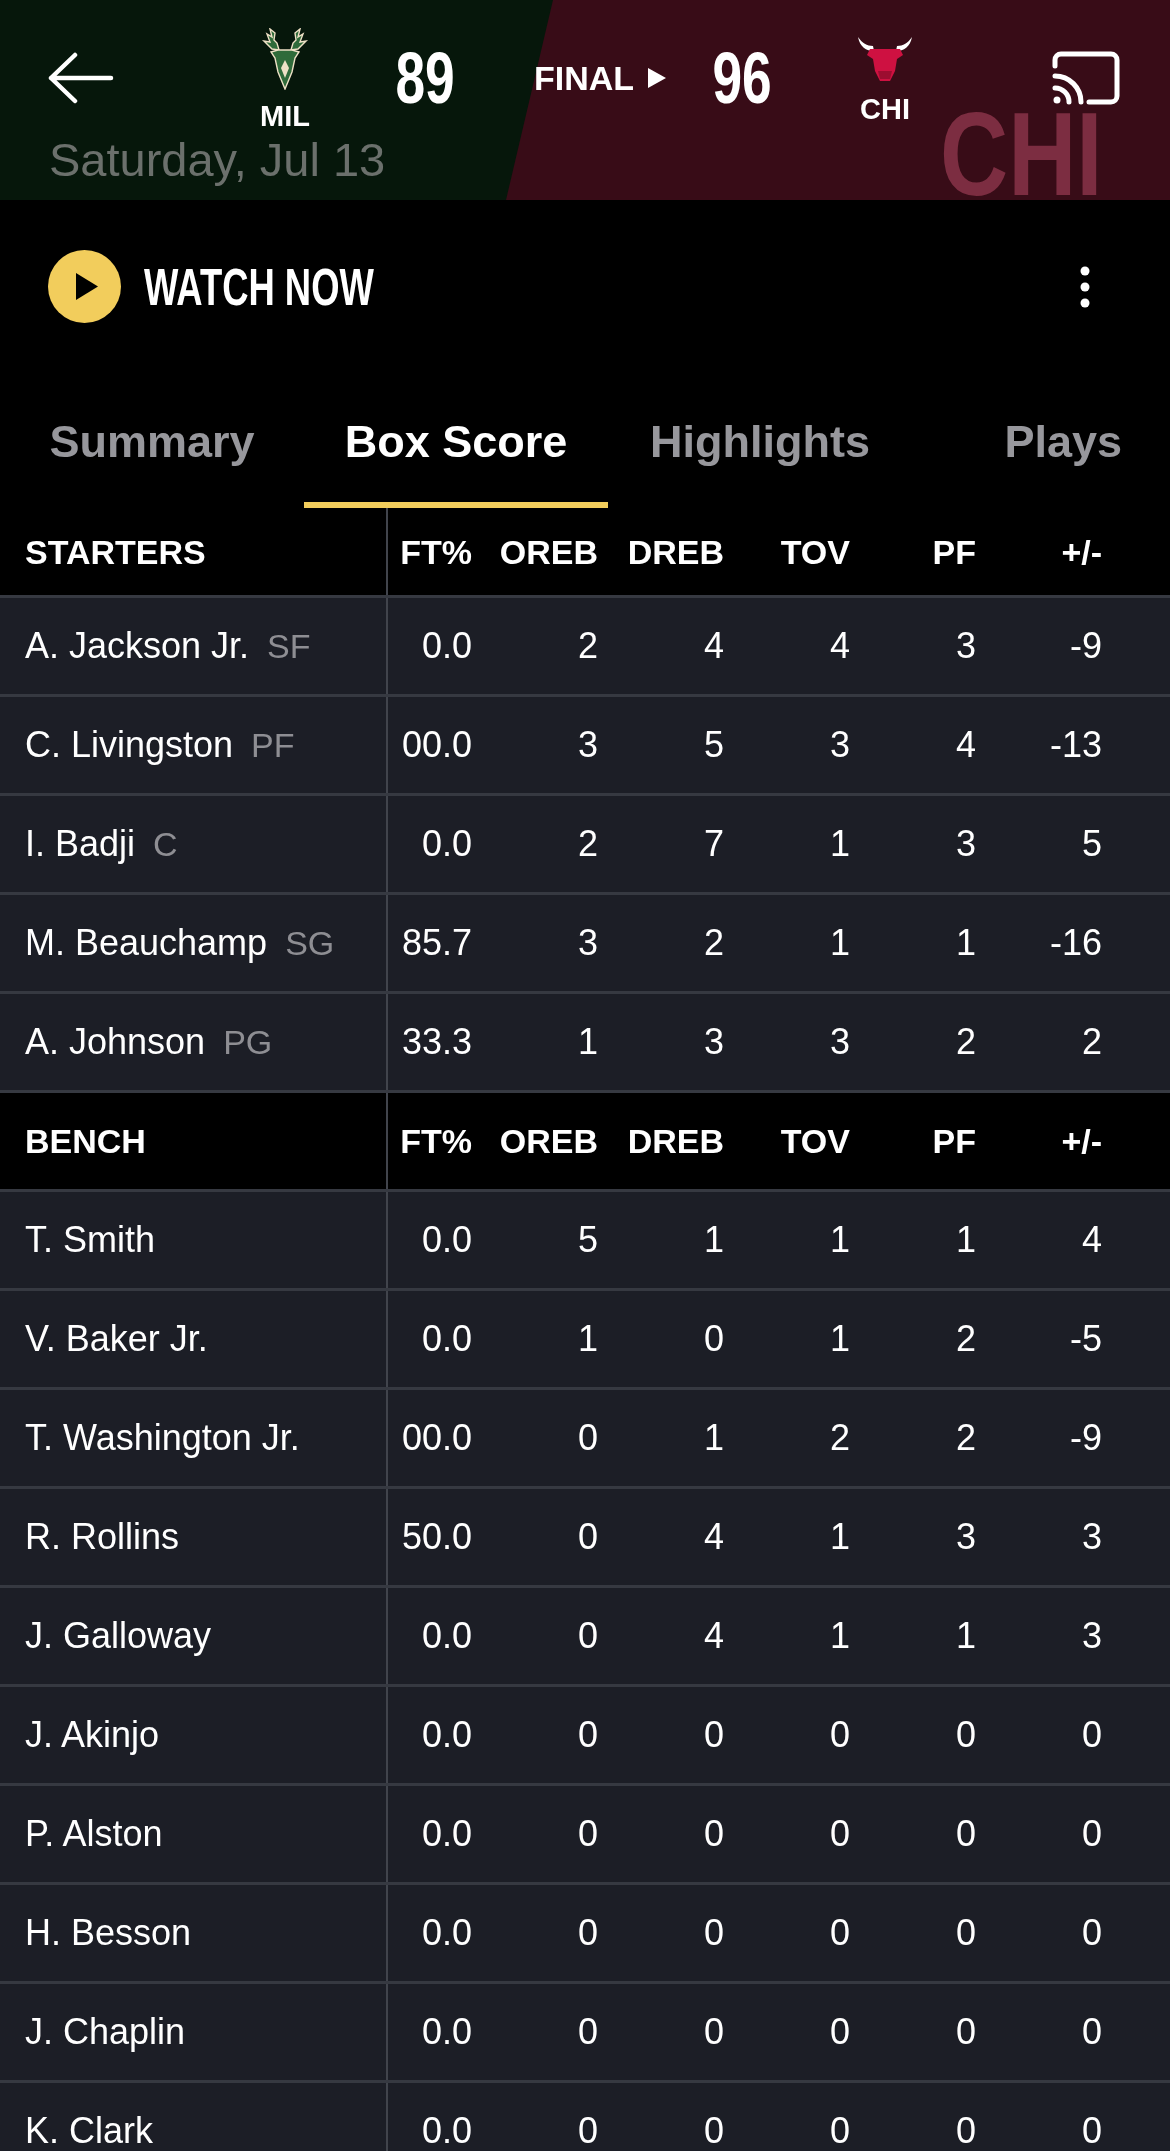  What do you see at coordinates (713, 844) in the screenshot?
I see `stat-value: 7` at bounding box center [713, 844].